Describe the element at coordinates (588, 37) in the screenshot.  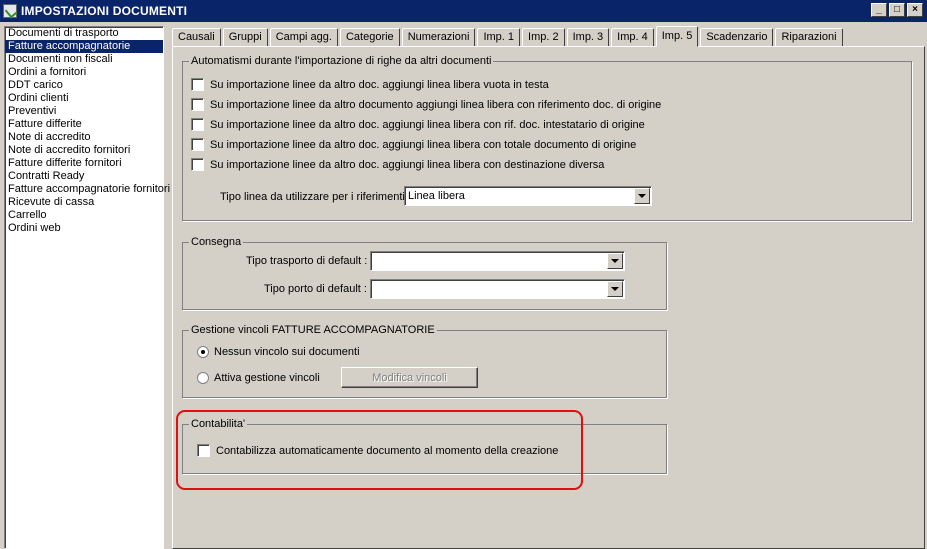
I see `tab-imp-3: Imp. 3` at that location.